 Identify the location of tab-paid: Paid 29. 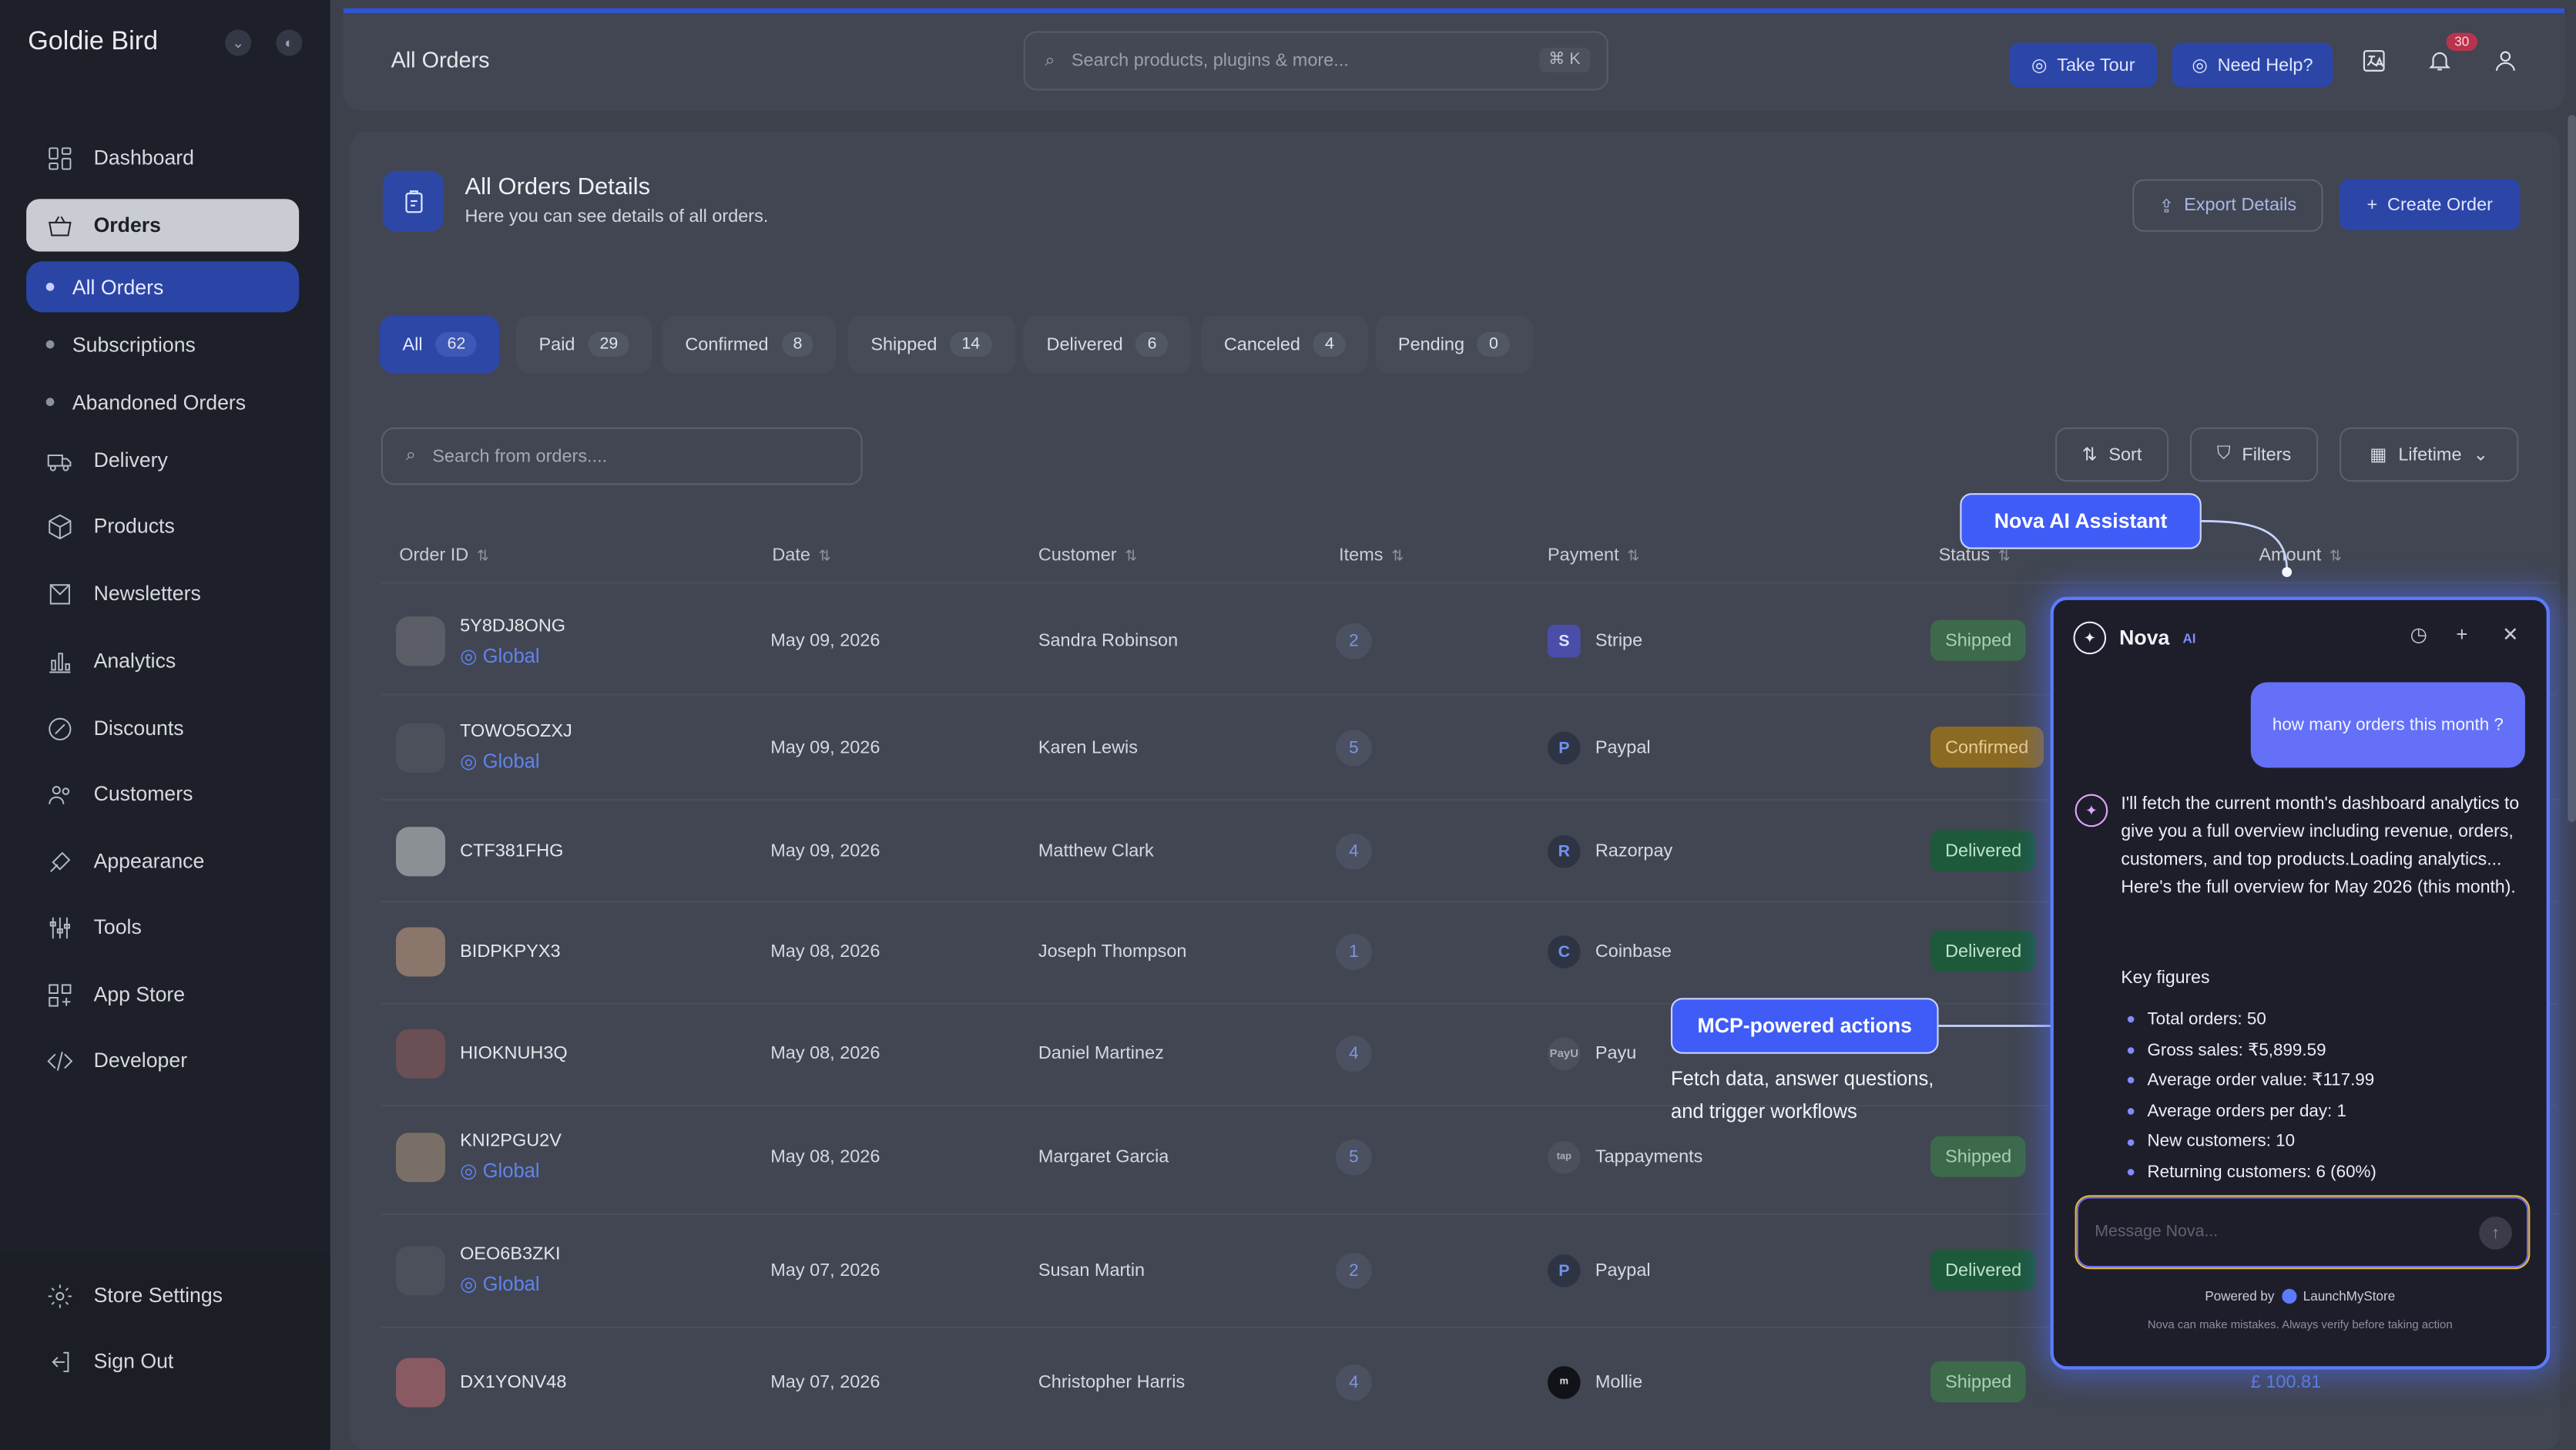
(584, 344).